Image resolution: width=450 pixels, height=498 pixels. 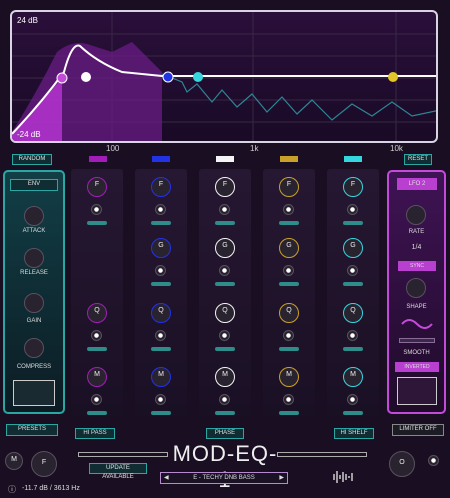 I want to click on gain-label: GAIN, so click(x=34, y=321).